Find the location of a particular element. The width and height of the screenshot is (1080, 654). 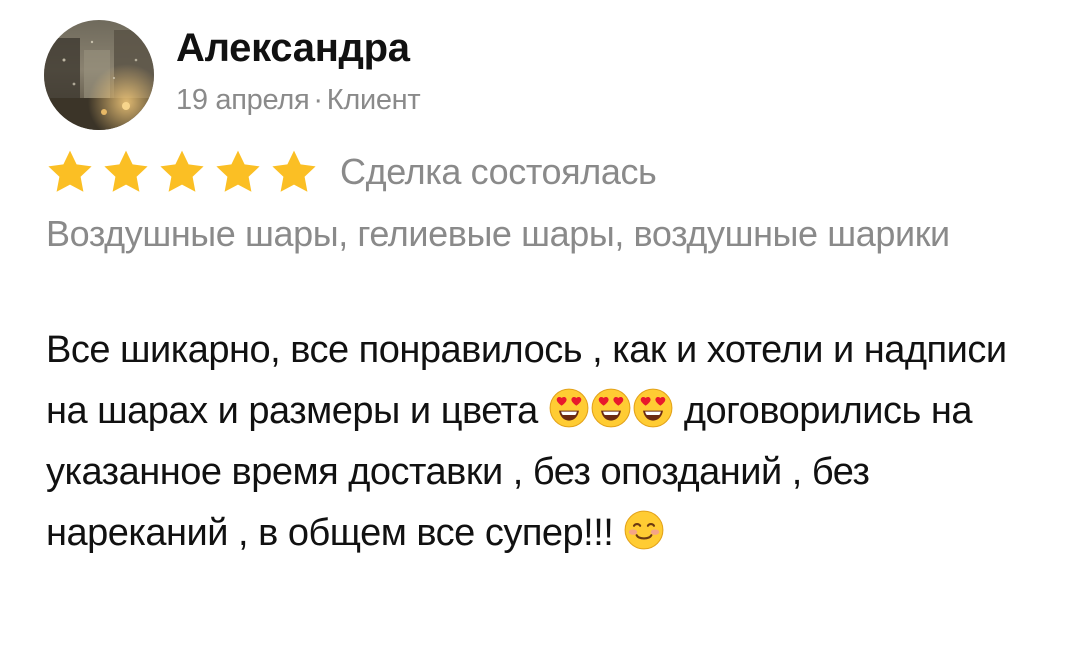

rating-row: Сделка состоялась is located at coordinates (351, 172).